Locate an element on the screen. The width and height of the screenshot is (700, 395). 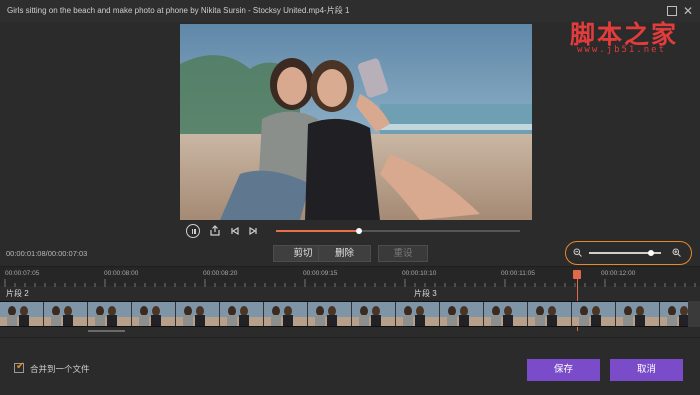
save-button: 保存 is located at coordinates (563, 370).